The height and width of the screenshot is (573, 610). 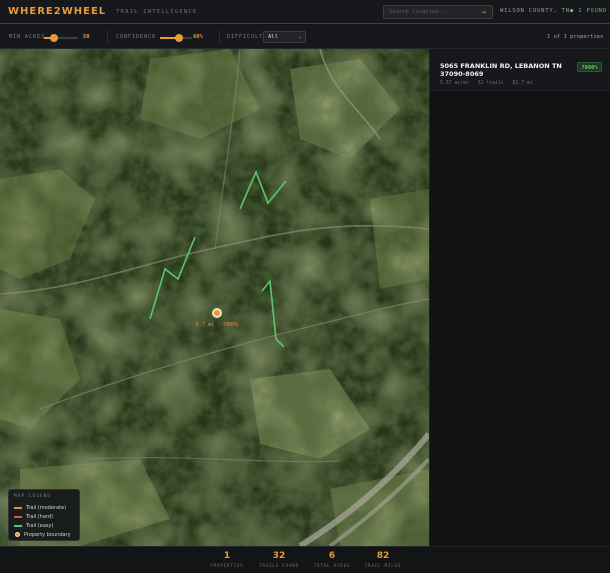 I want to click on stat-label: PROPERTIES, so click(x=227, y=565).